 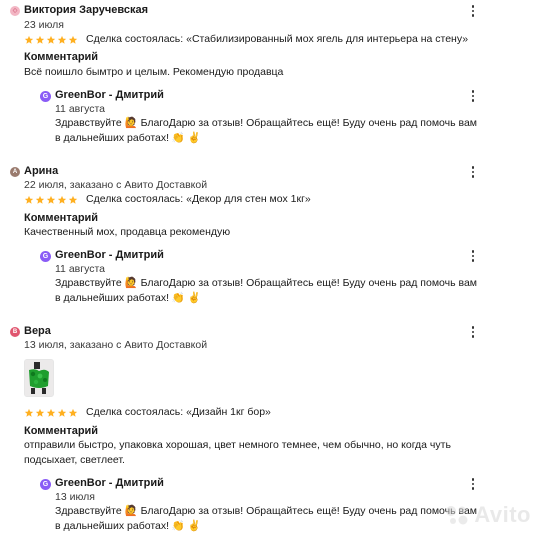 I want to click on user-avatar: A, so click(x=15, y=172).